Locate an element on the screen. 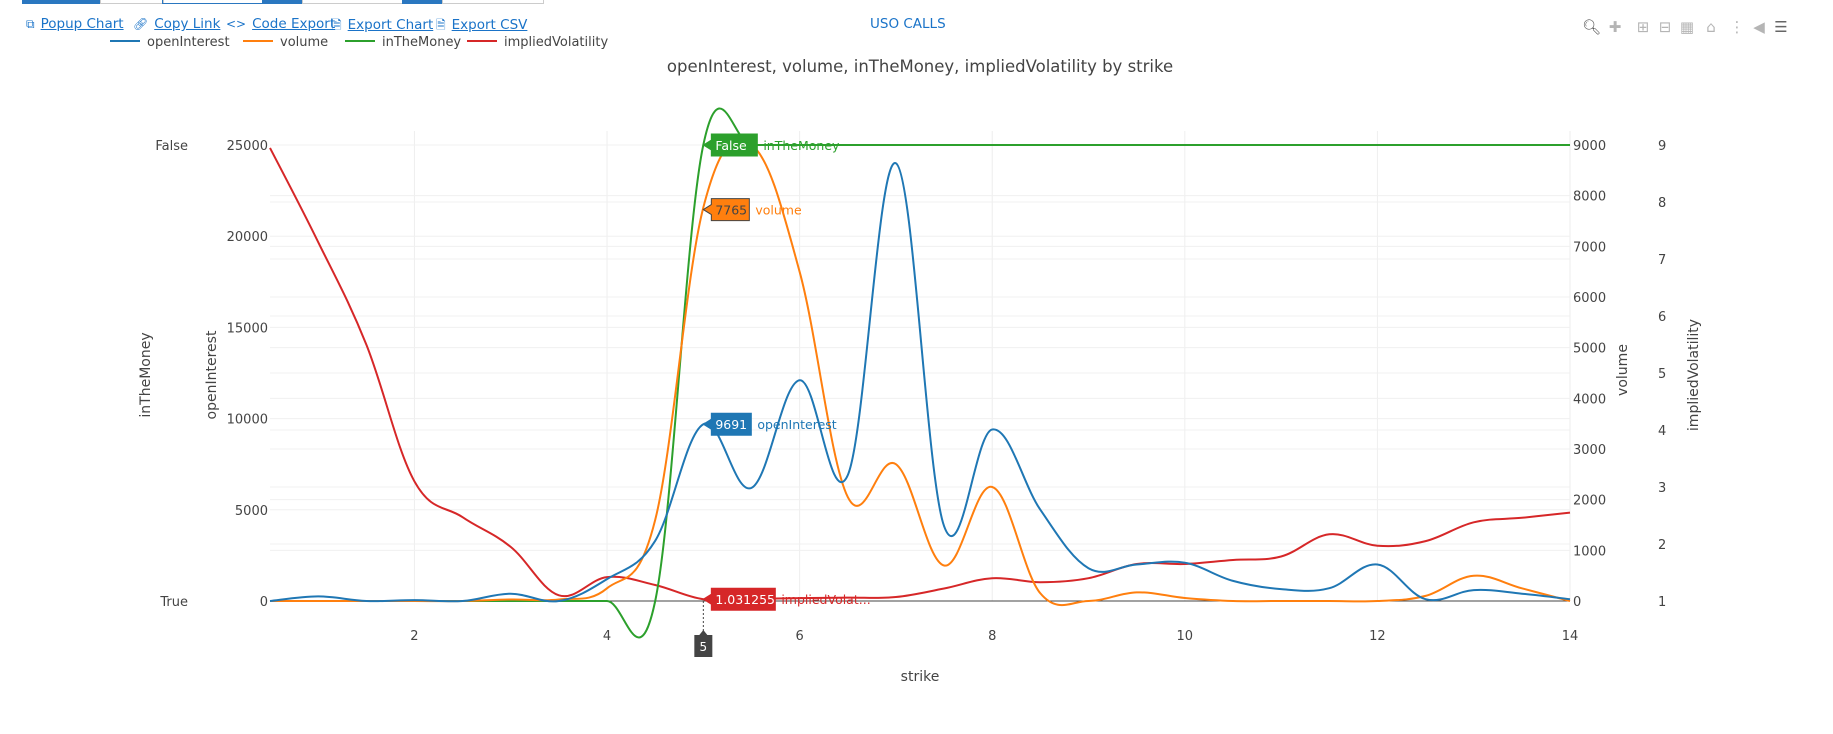 The height and width of the screenshot is (734, 1833). impliedvolatility-tick-label: 8 is located at coordinates (1662, 203).